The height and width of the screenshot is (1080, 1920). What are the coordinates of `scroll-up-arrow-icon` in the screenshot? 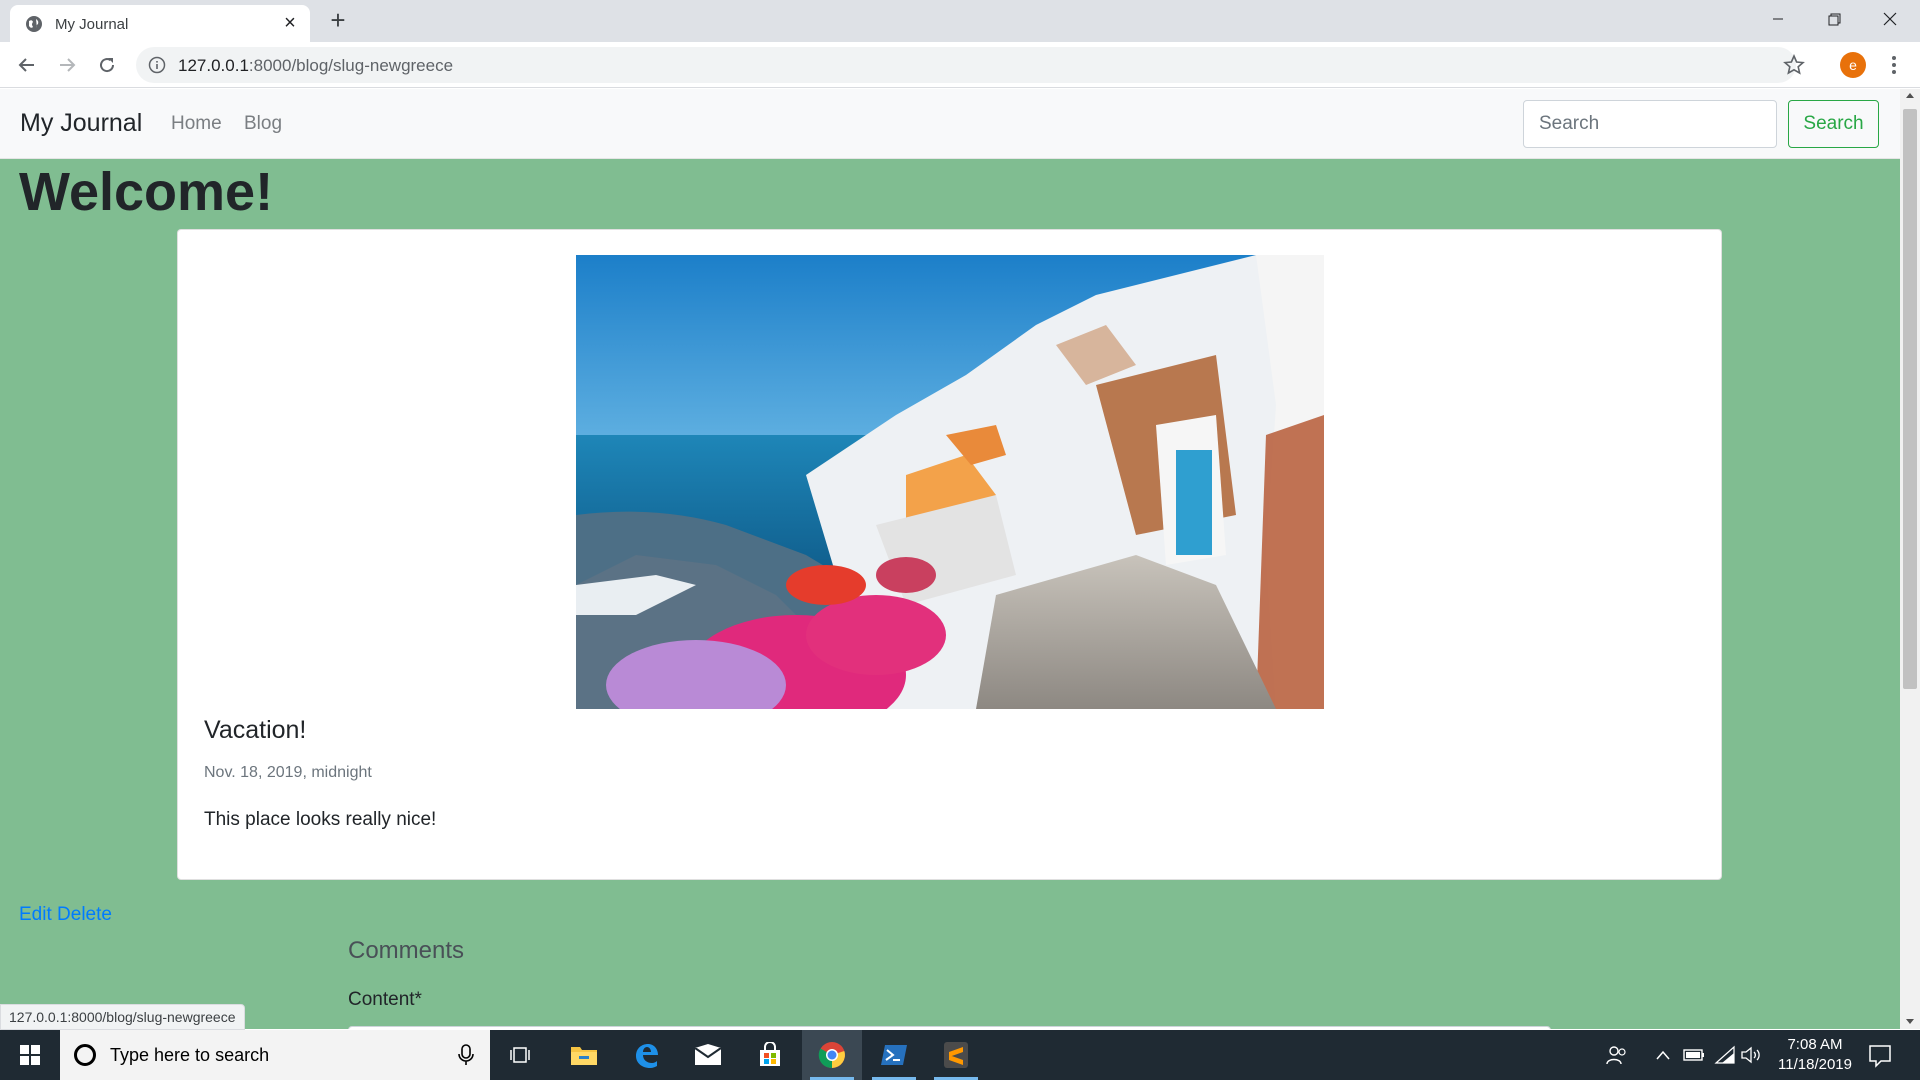 It's located at (1910, 95).